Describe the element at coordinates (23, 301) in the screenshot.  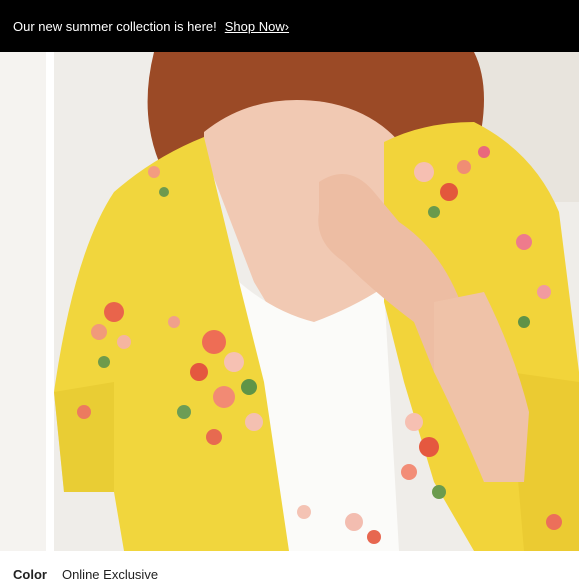
I see `previous-image-thumbnail` at that location.